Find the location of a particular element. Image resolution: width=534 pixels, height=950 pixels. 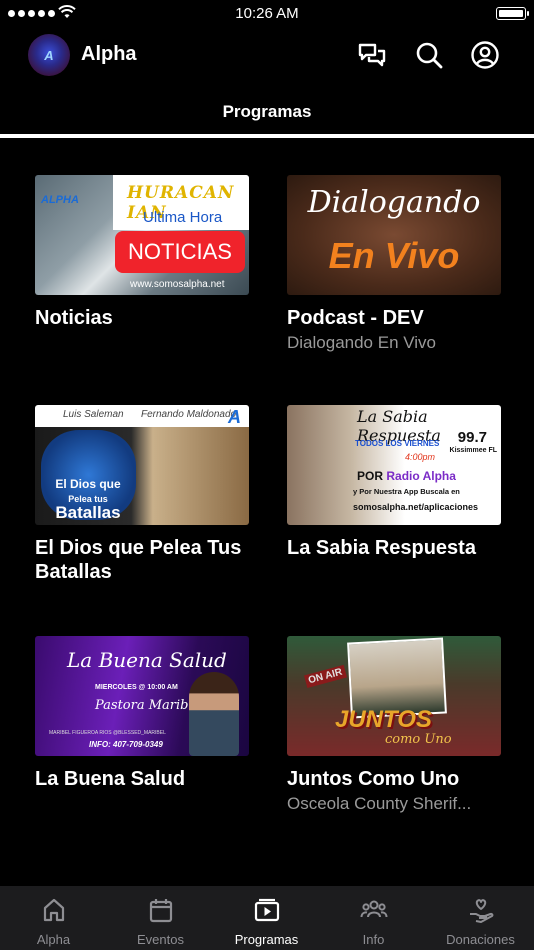

tab-active-indicator is located at coordinates (267, 136).